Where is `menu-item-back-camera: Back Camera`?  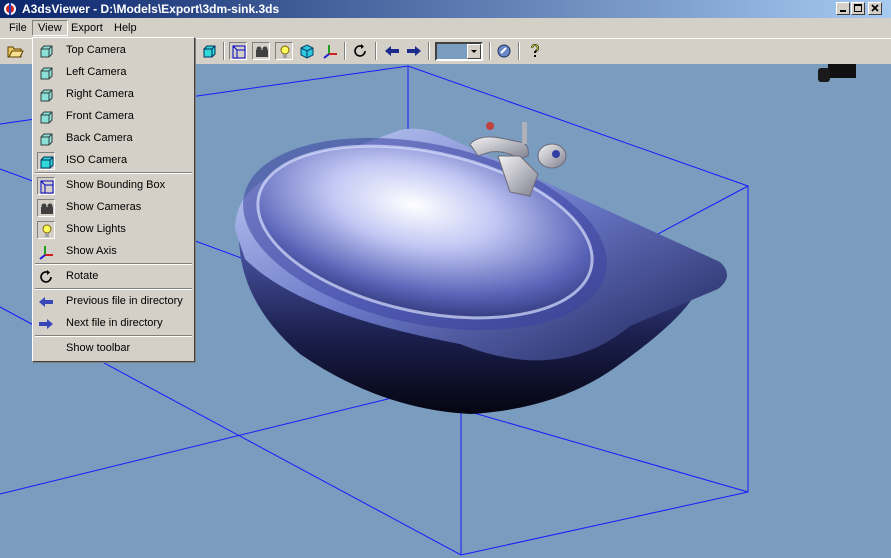
menu-item-back-camera: Back Camera is located at coordinates (113, 139).